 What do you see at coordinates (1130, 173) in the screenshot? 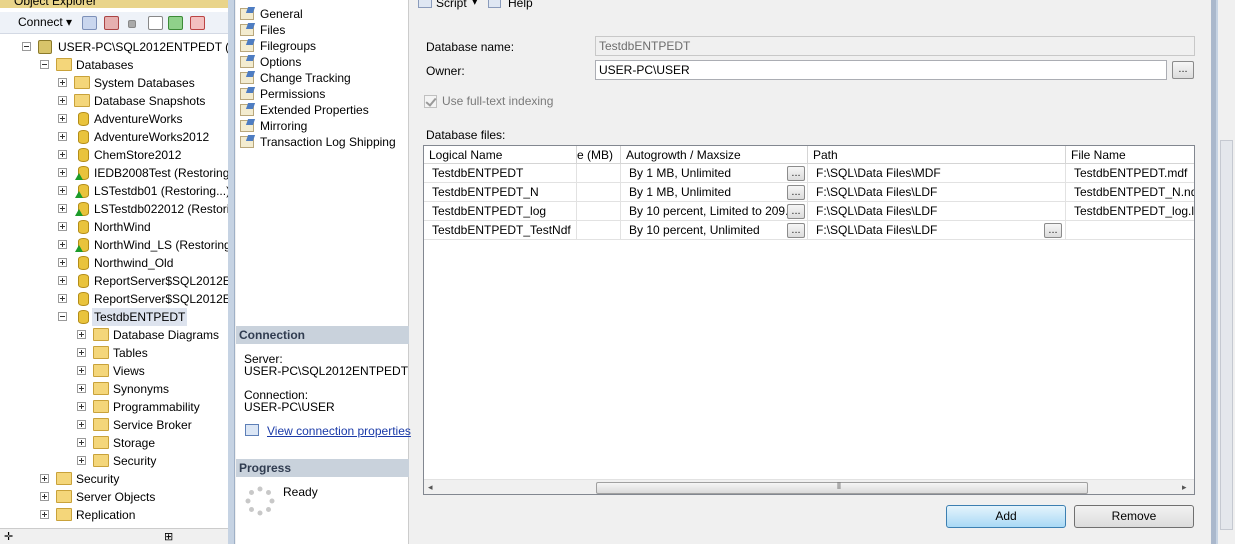
I see `cell-file: TestdbENTPEDT.mdf` at bounding box center [1130, 173].